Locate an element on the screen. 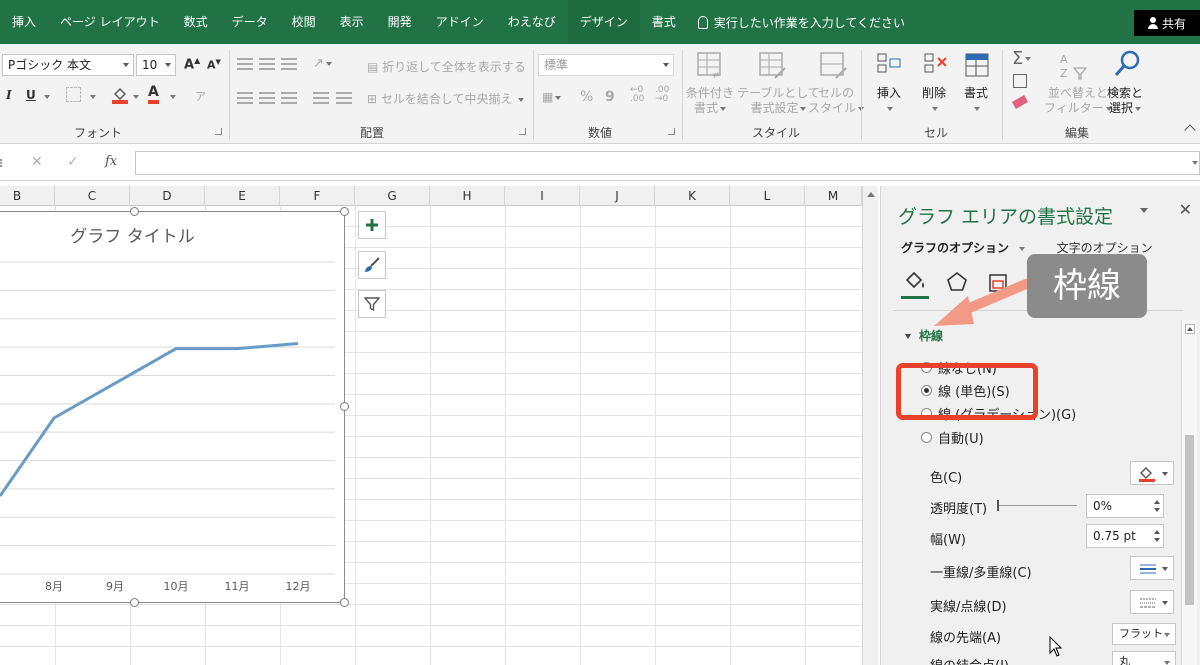  join-type-dropdown: 丸 is located at coordinates (1144, 658).